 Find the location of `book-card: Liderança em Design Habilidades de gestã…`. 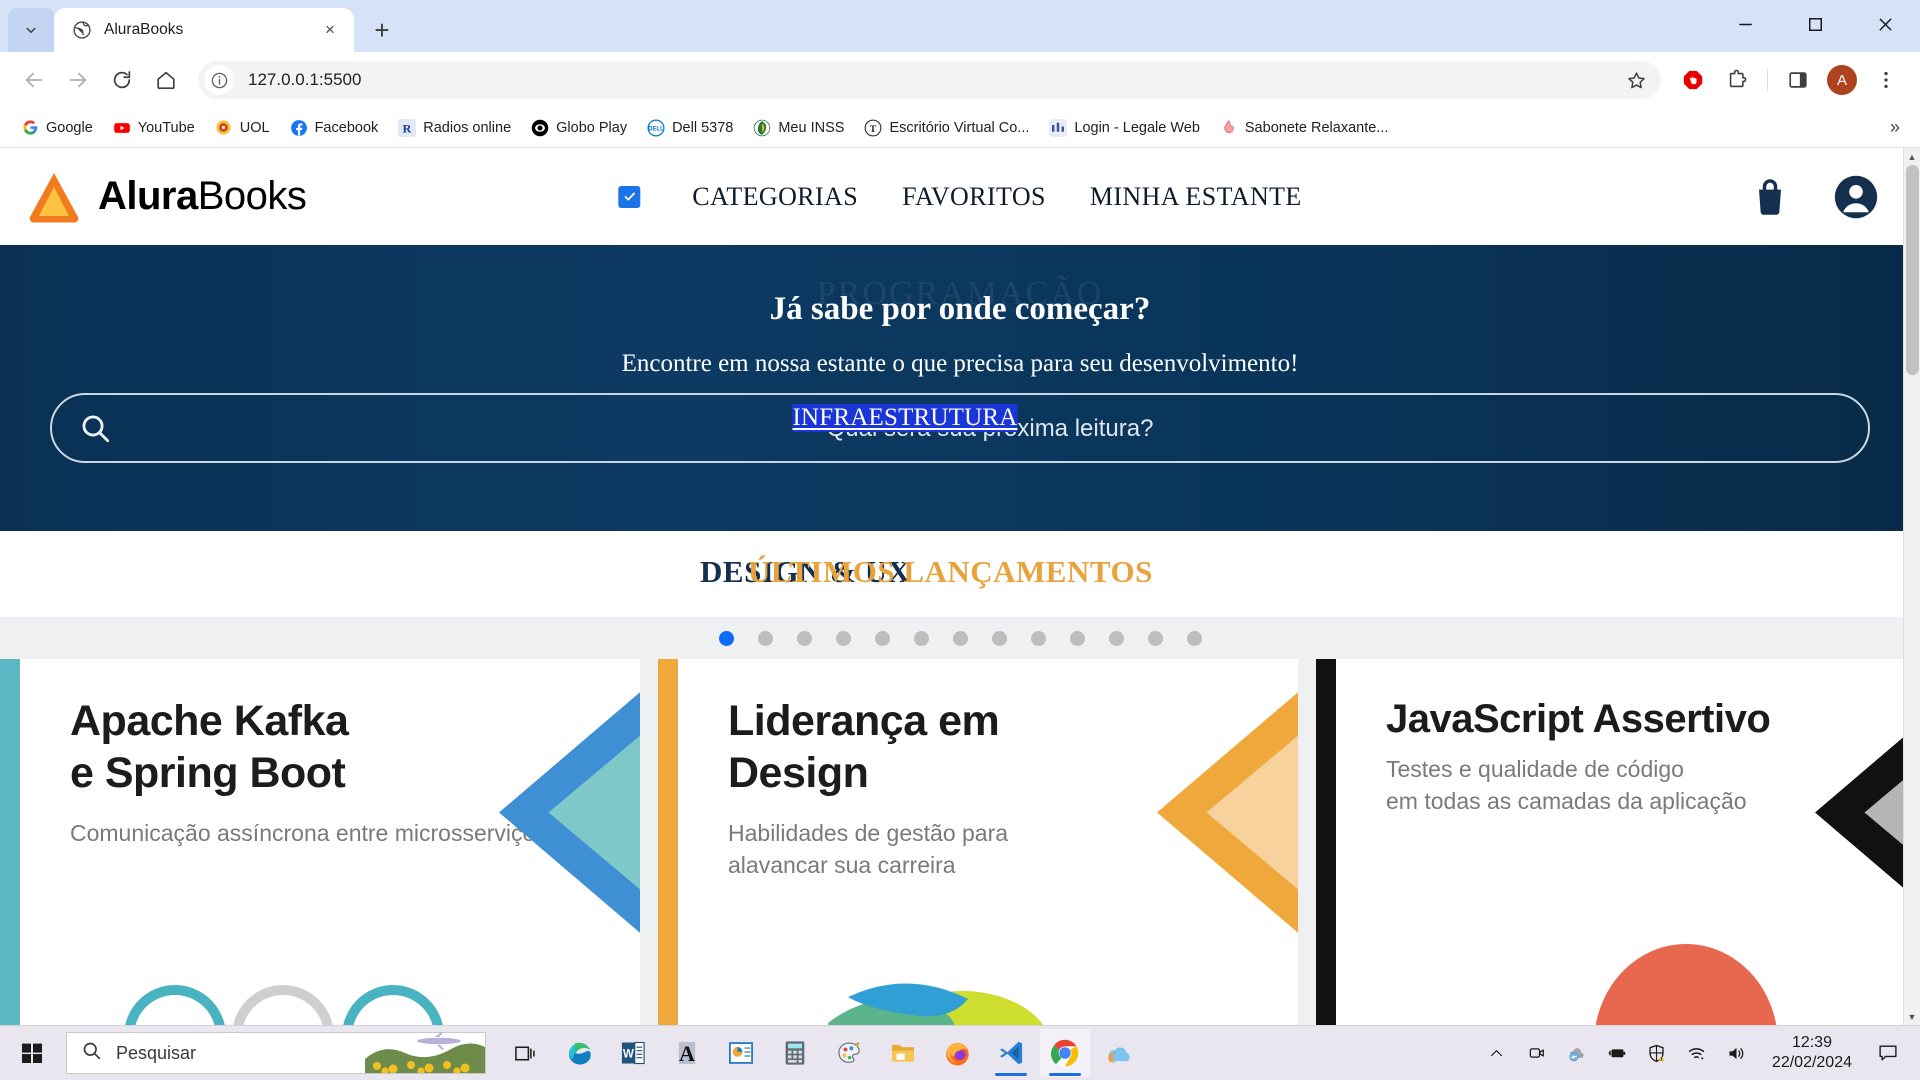

book-card: Liderança em Design Habilidades de gestã… is located at coordinates (978, 842).